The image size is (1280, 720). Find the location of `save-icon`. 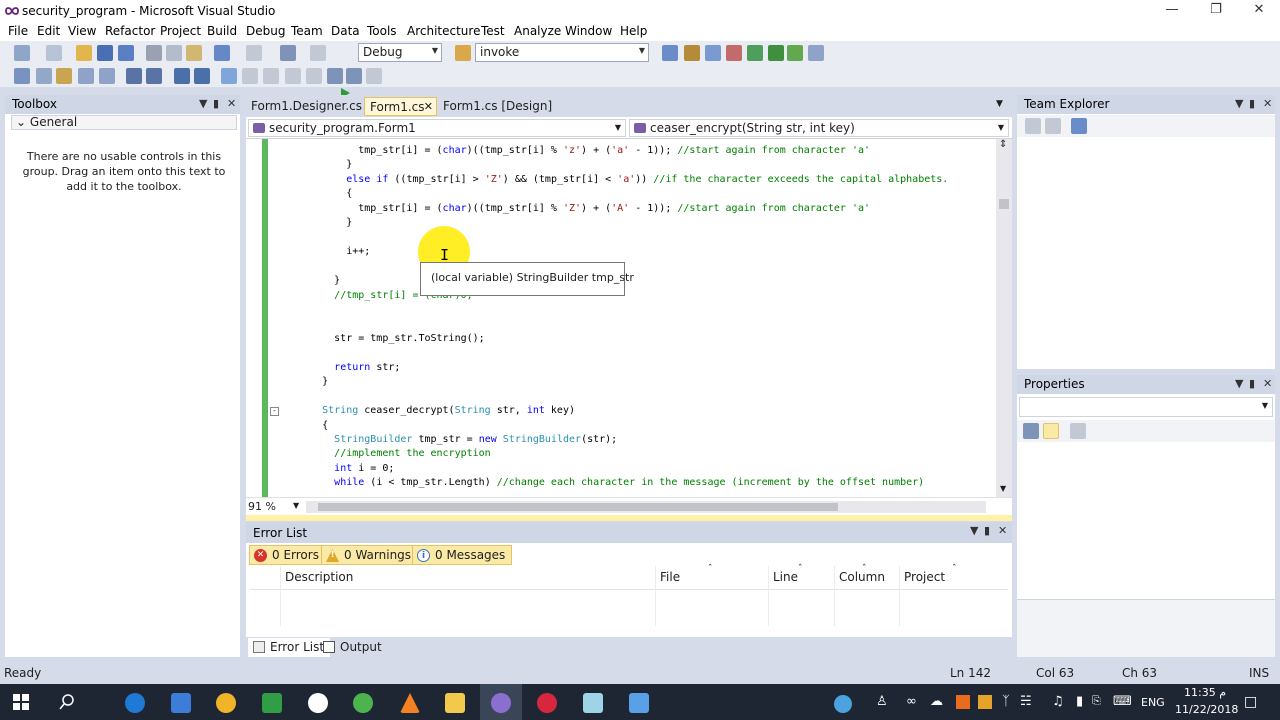

save-icon is located at coordinates (105, 53).